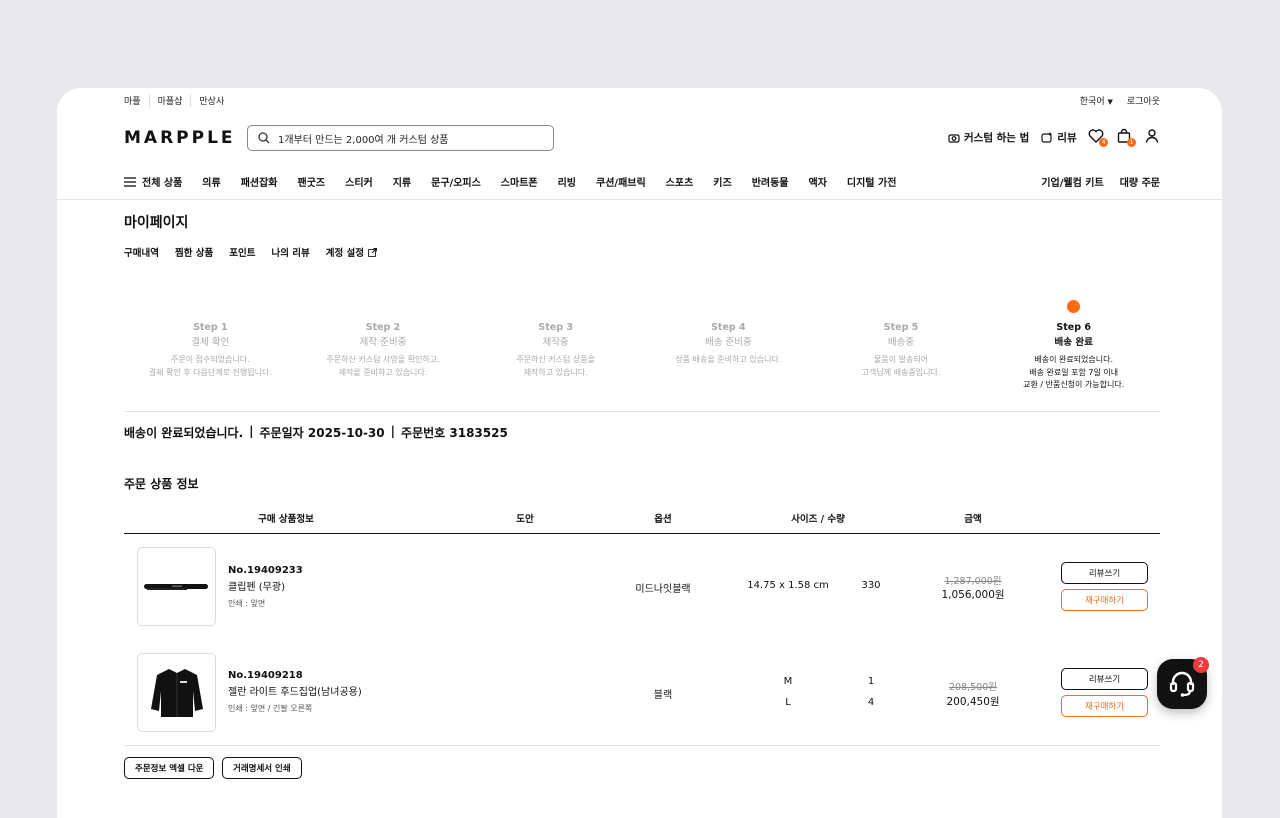 The height and width of the screenshot is (818, 1280). Describe the element at coordinates (402, 181) in the screenshot. I see `nav-item-paper: 지류` at that location.